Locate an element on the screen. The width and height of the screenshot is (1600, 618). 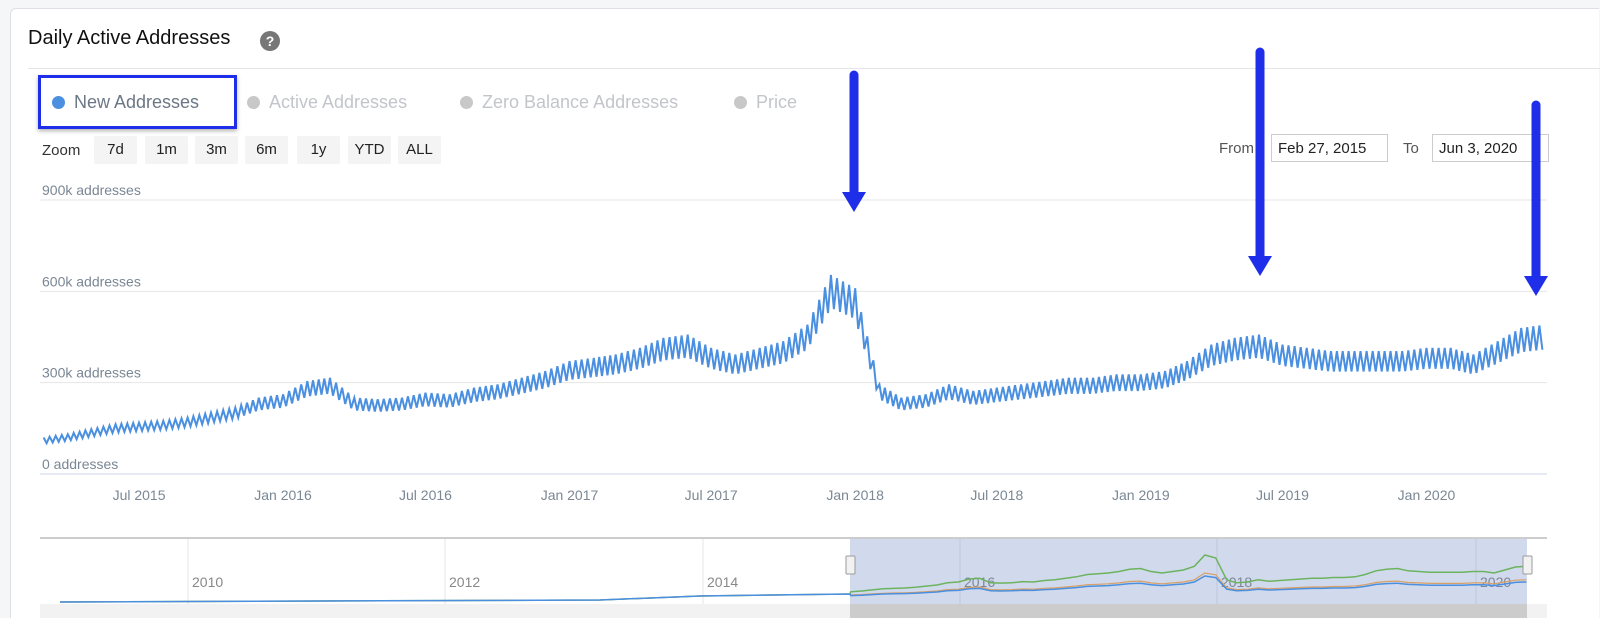
navigator-label: 2010 is located at coordinates (207, 582).